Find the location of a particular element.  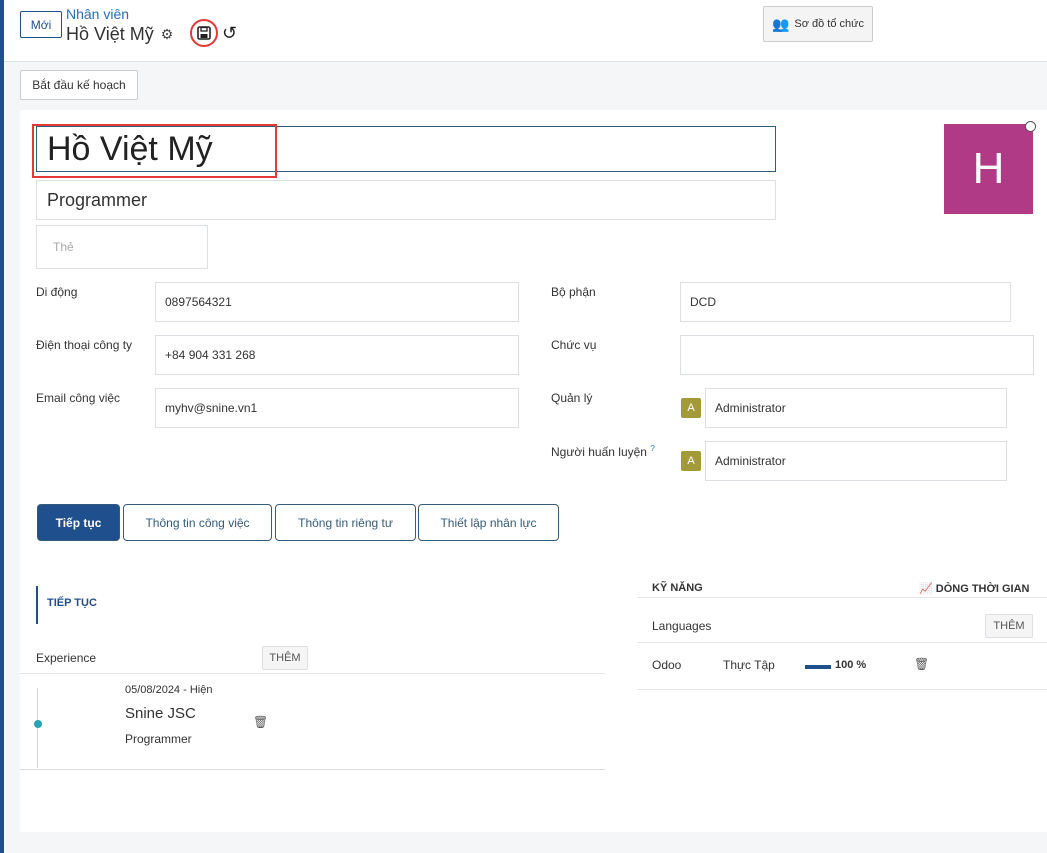

start-plan-button: Bắt đầu kế hoạch is located at coordinates (79, 85).